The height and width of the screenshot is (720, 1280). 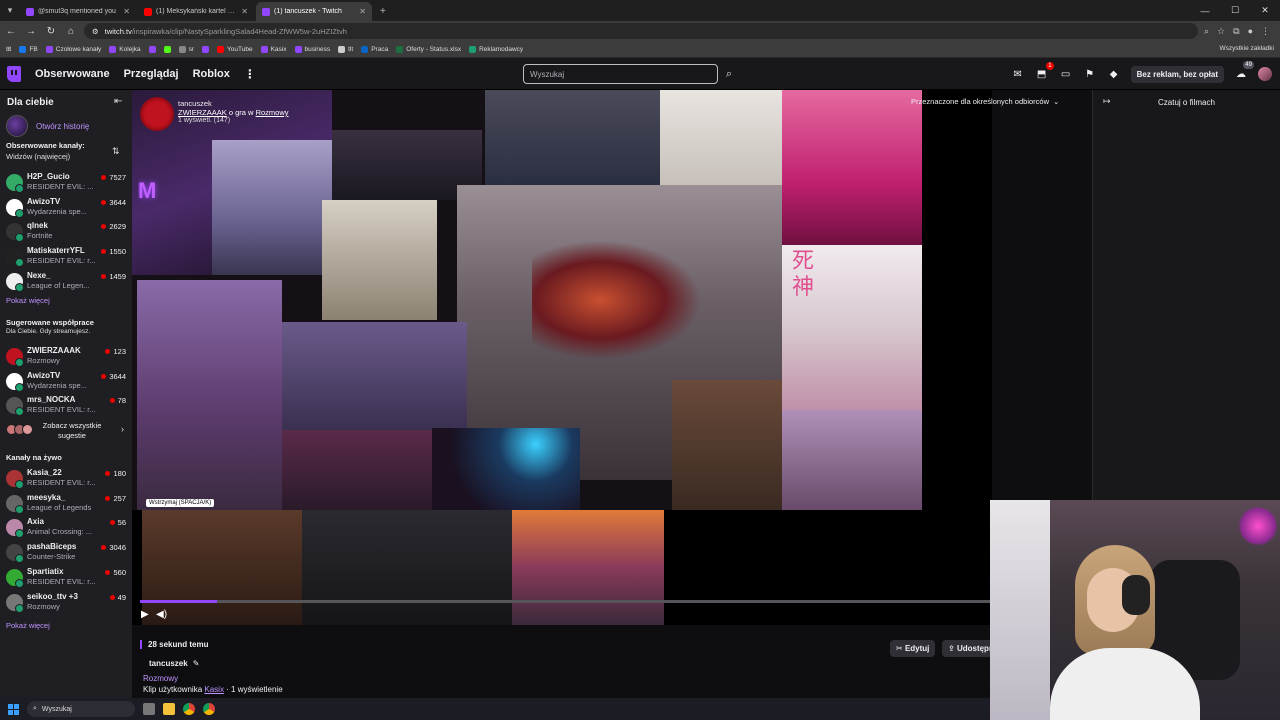 What do you see at coordinates (374, 49) in the screenshot?
I see `bookmark-item: Praca` at bounding box center [374, 49].